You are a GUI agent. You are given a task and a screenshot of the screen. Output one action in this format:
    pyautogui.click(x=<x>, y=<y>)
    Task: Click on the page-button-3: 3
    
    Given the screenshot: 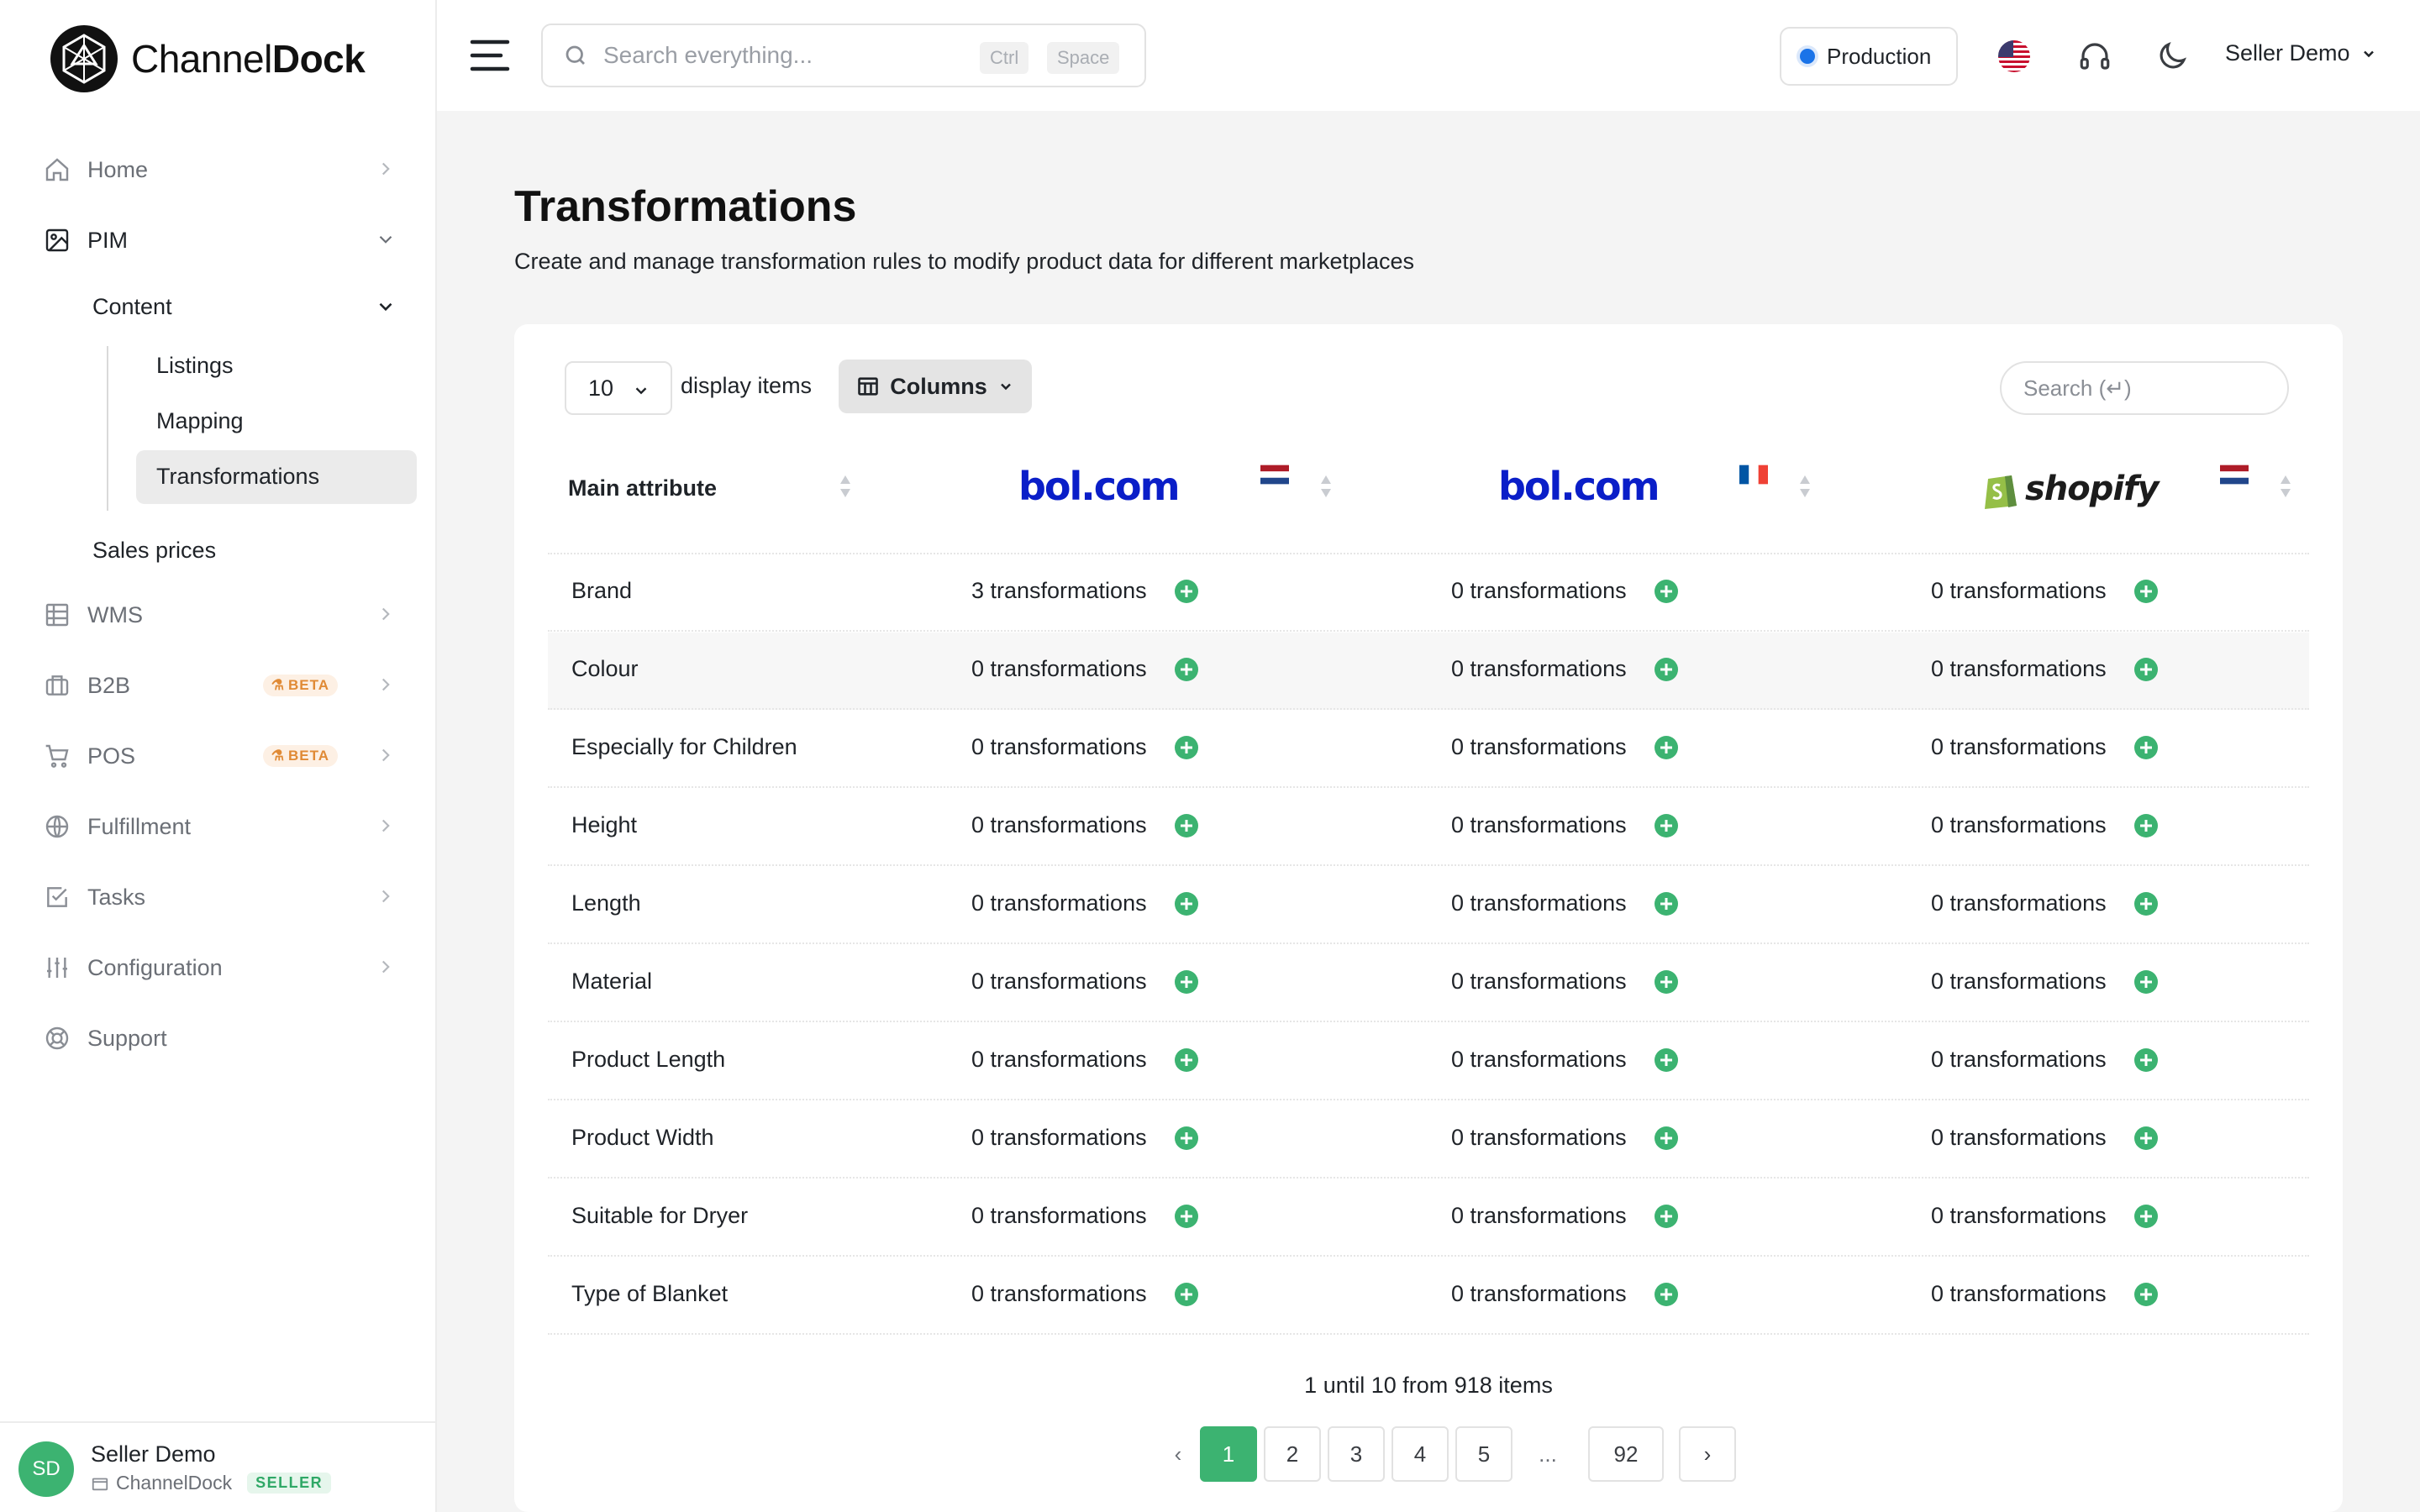 What is the action you would take?
    pyautogui.click(x=1356, y=1454)
    